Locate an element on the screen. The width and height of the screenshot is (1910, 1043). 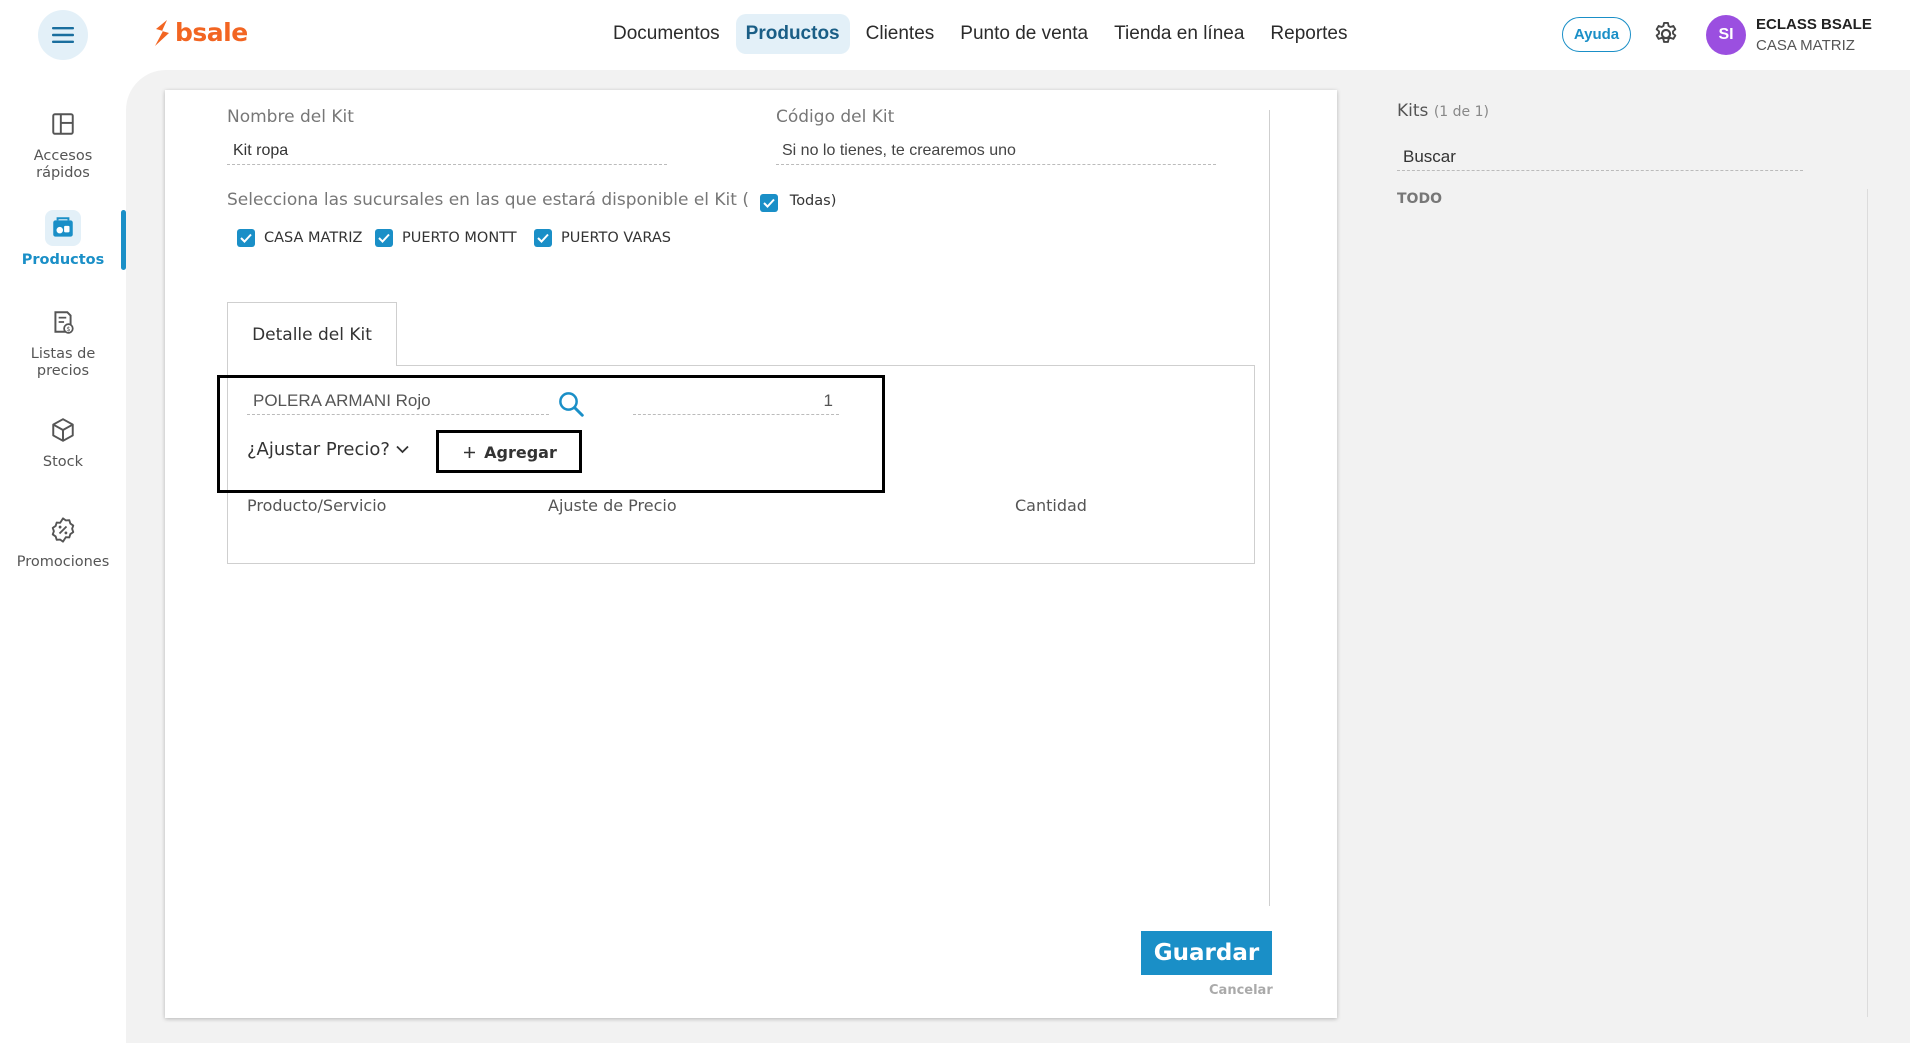
sidebar-item-stock: Stock is located at coordinates (63, 441).